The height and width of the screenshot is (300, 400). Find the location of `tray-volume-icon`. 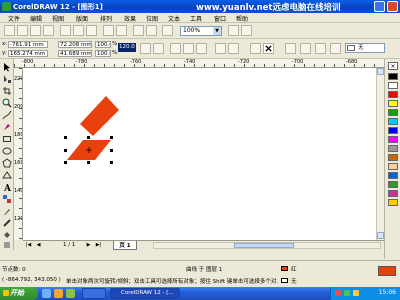

tray-volume-icon is located at coordinates (356, 293).